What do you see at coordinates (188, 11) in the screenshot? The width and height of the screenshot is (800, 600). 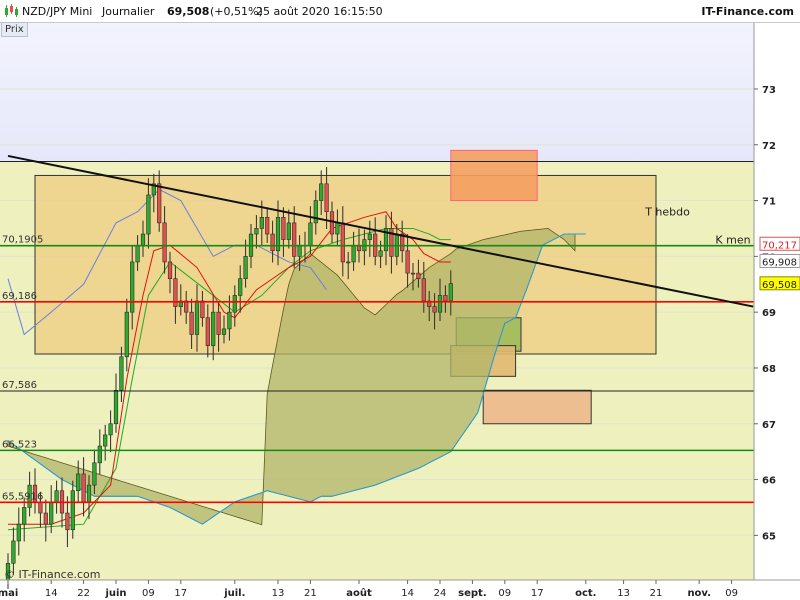 I see `last-price: 69,508` at bounding box center [188, 11].